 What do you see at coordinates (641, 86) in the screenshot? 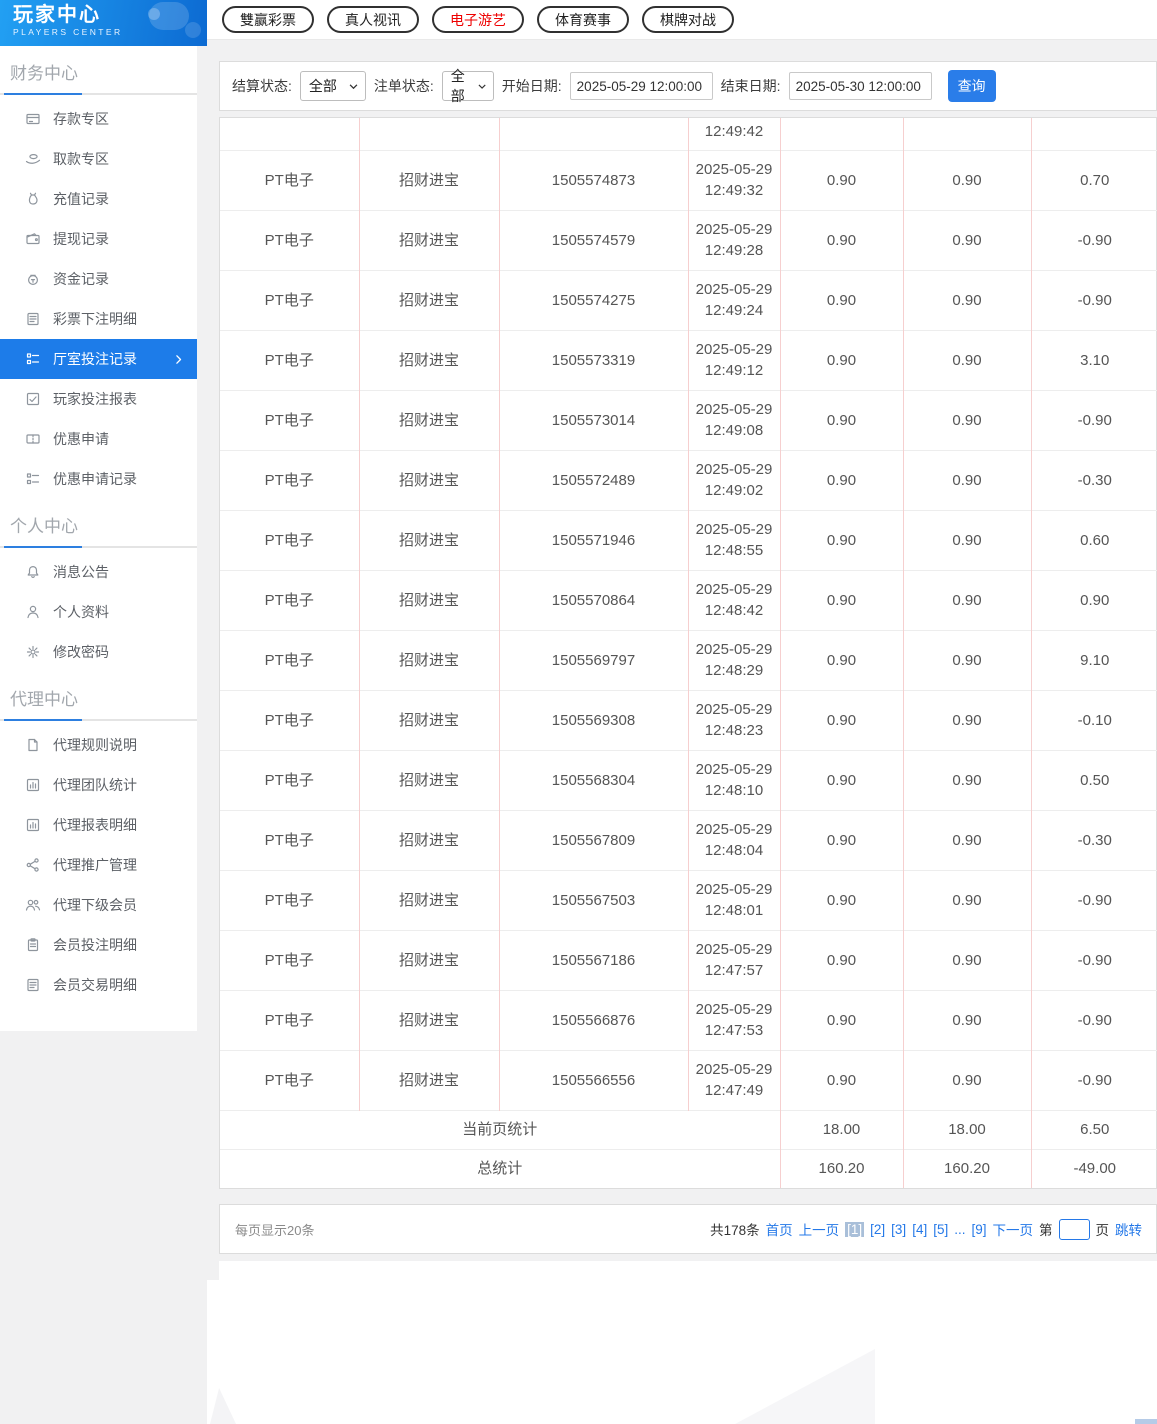
I see `start-date-input` at bounding box center [641, 86].